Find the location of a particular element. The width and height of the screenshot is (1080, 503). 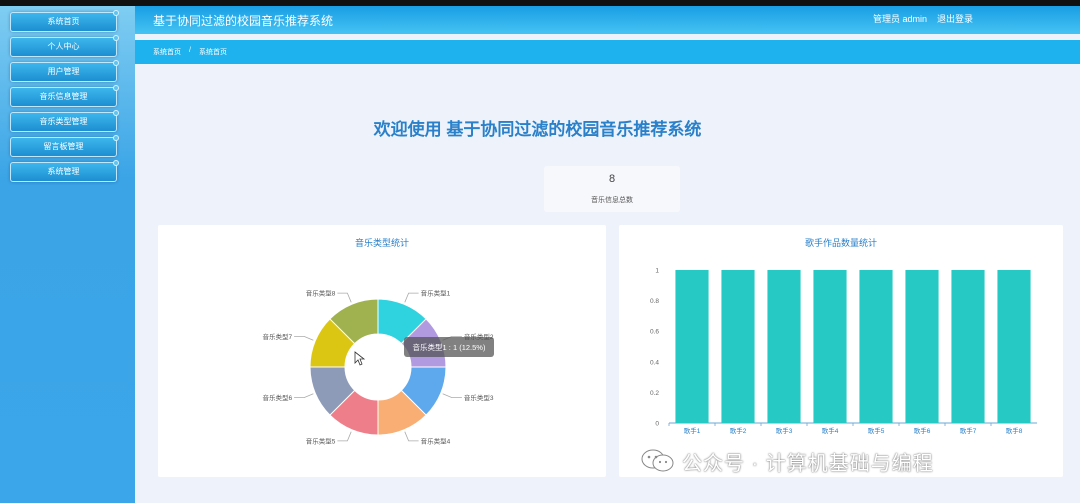

sidebar-item-home: 系统首页 is located at coordinates (64, 21).